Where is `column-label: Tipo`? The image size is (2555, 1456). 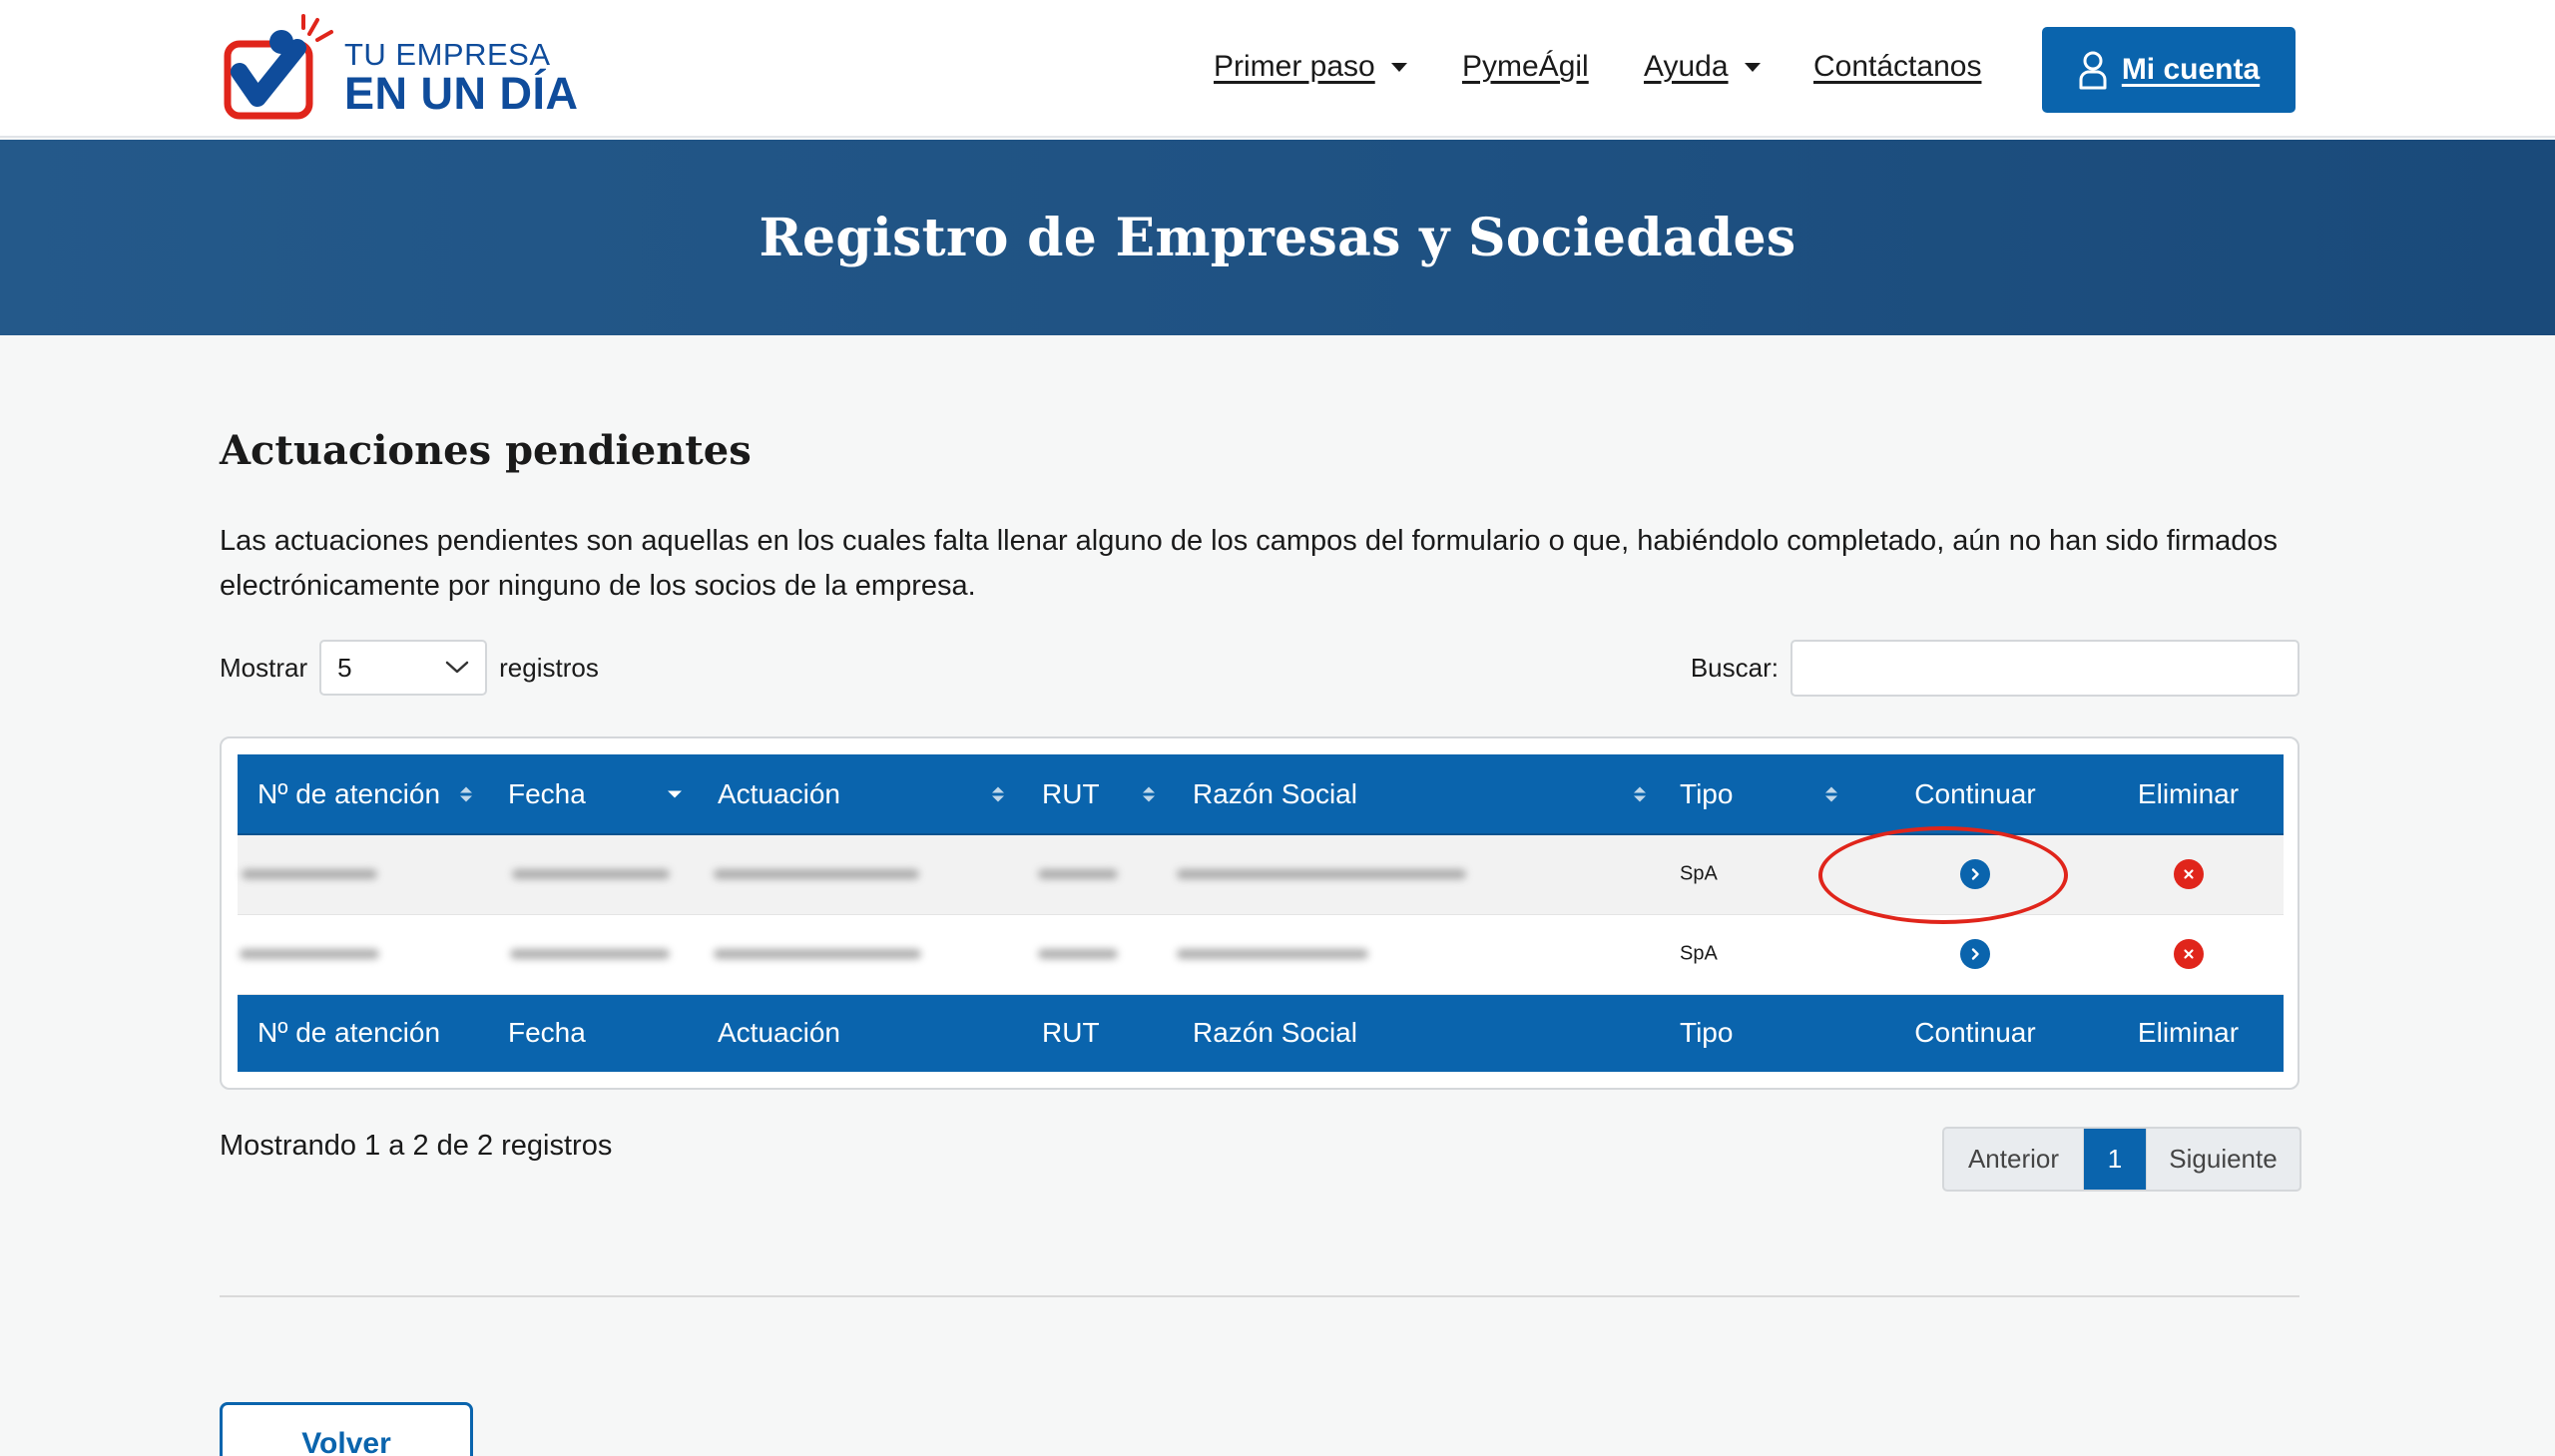
column-label: Tipo is located at coordinates (1707, 793).